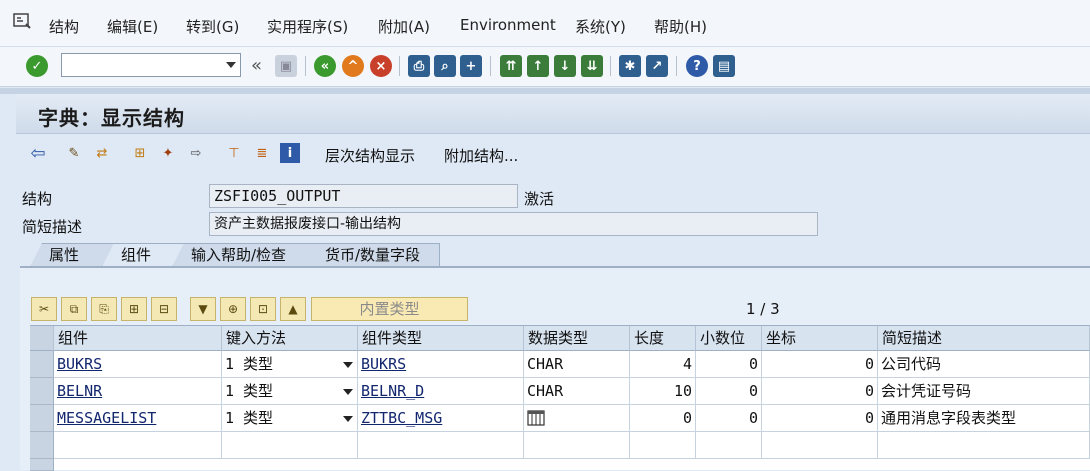 The height and width of the screenshot is (471, 1090). What do you see at coordinates (984, 418) in the screenshot?
I see `short-desc-cell: 通用消息字段表类型` at bounding box center [984, 418].